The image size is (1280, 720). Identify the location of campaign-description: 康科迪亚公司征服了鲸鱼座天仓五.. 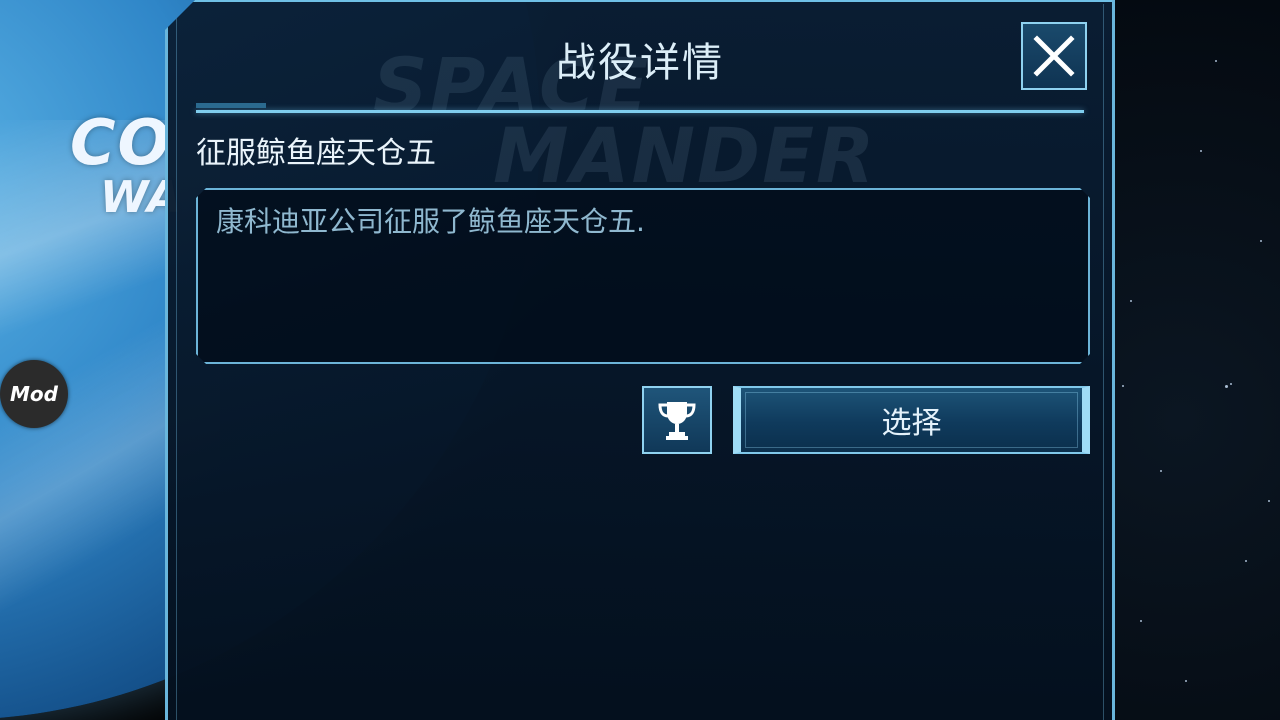
(430, 221).